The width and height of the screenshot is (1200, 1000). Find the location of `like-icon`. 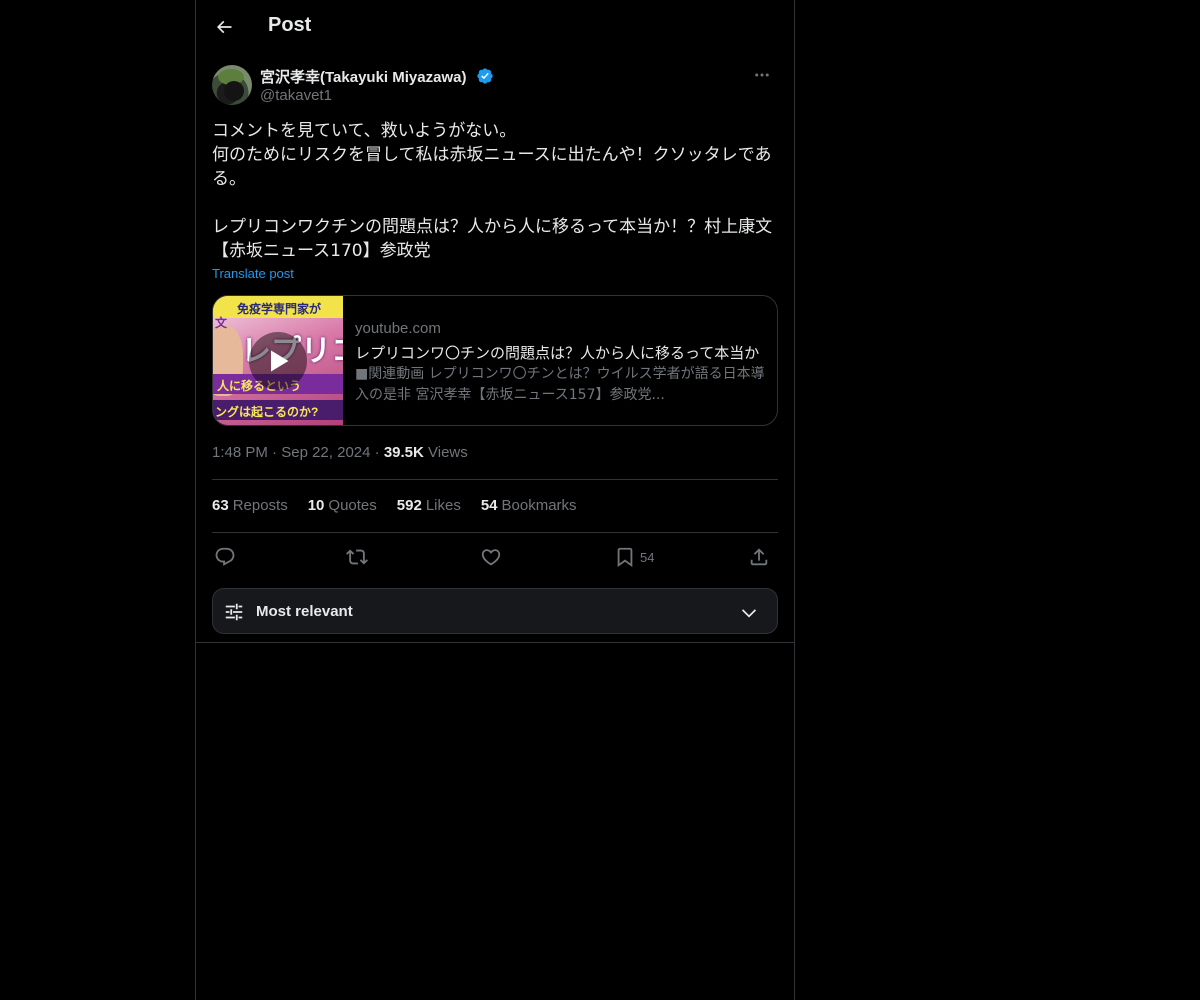

like-icon is located at coordinates (491, 557).